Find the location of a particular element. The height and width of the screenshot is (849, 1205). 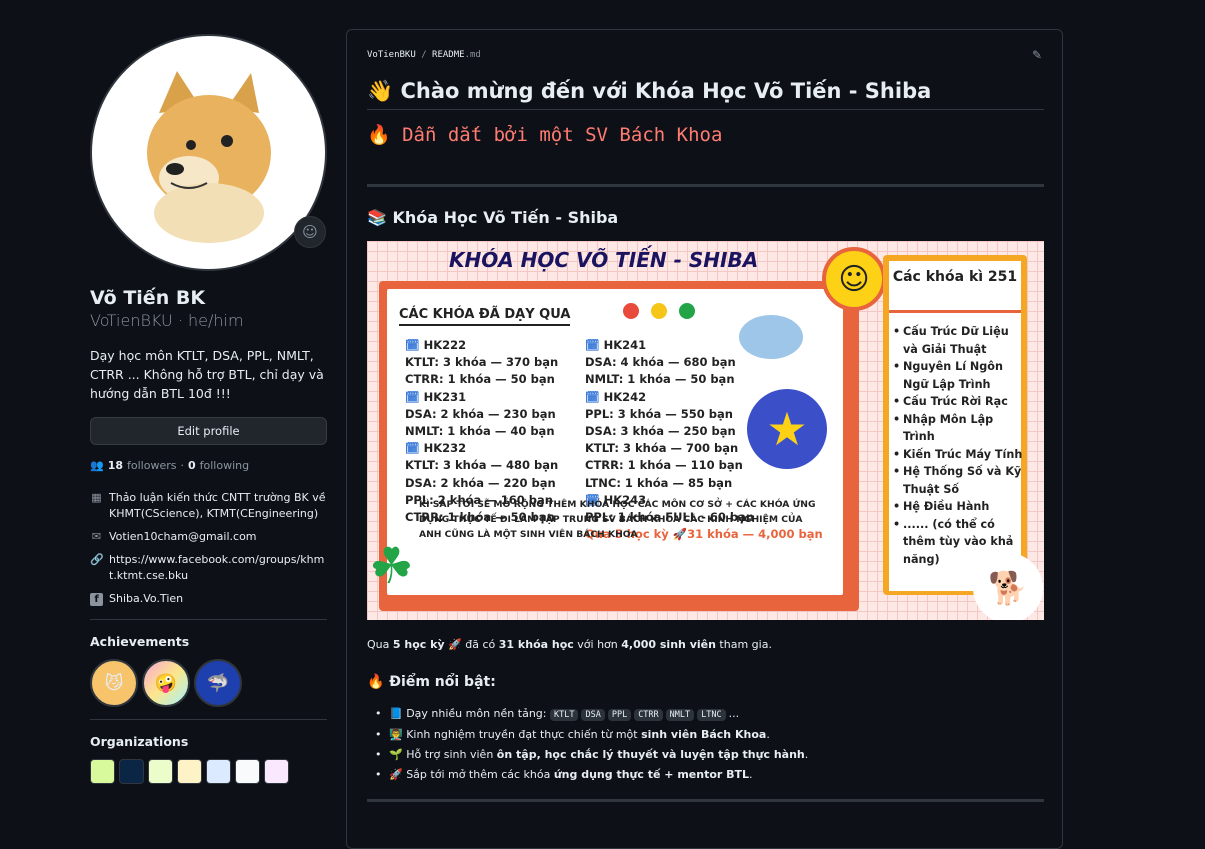

course-line: DSA: 4 khóa — 680 bạn is located at coordinates (660, 362).